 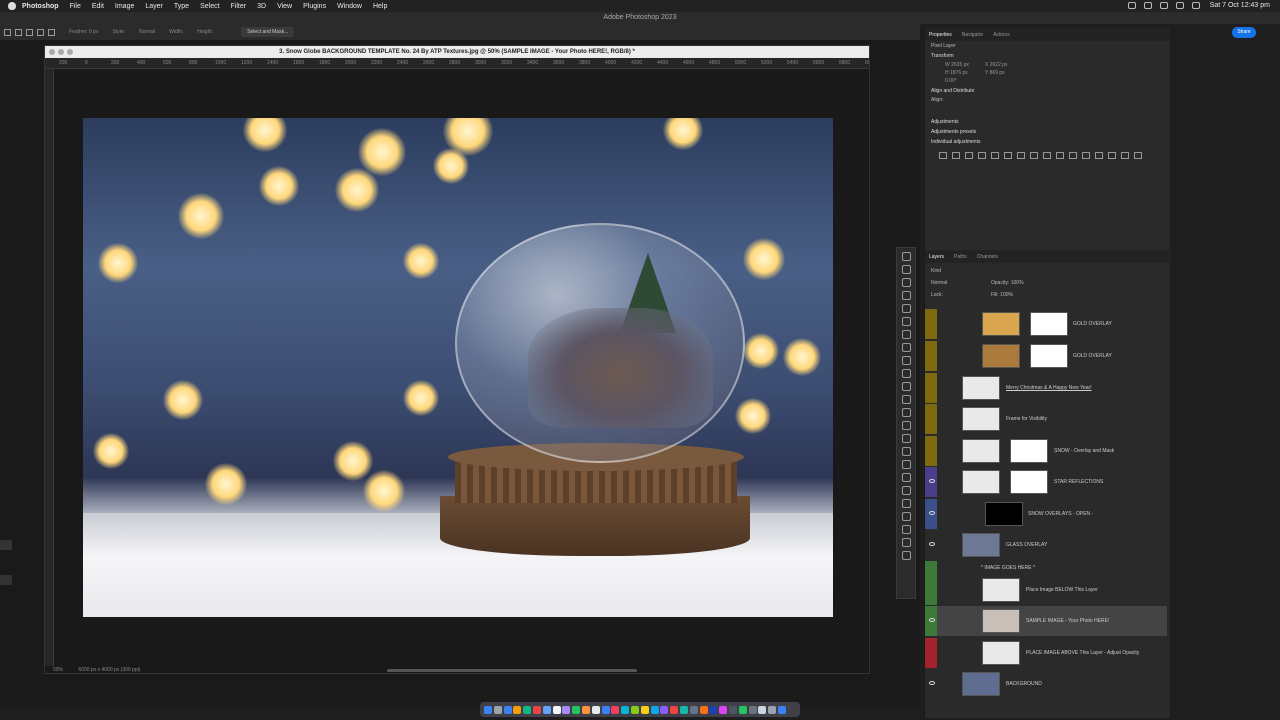 What do you see at coordinates (1125, 155) in the screenshot?
I see `gradient-map-icon` at bounding box center [1125, 155].